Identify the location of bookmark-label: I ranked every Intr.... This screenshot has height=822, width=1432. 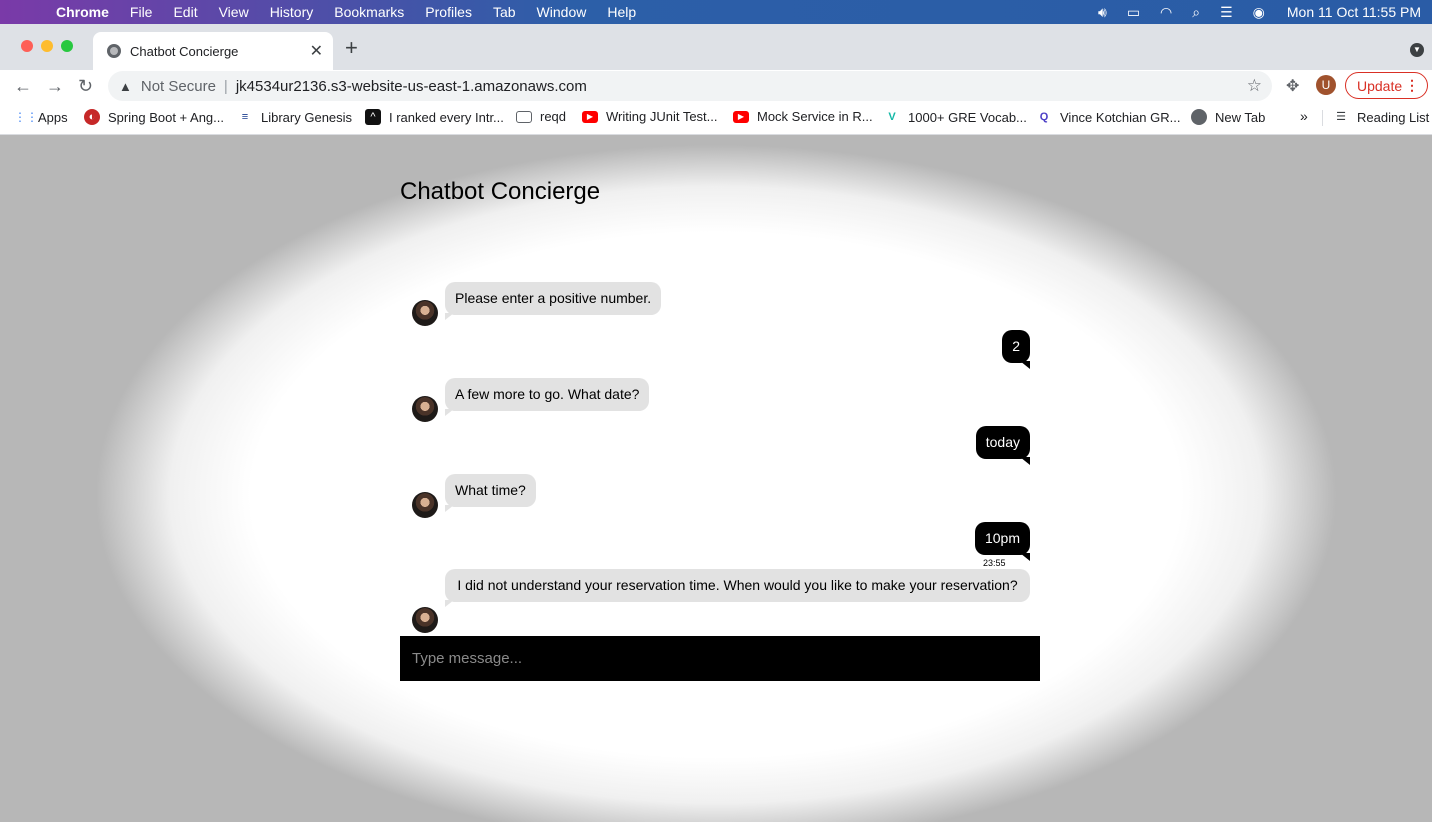
(446, 117).